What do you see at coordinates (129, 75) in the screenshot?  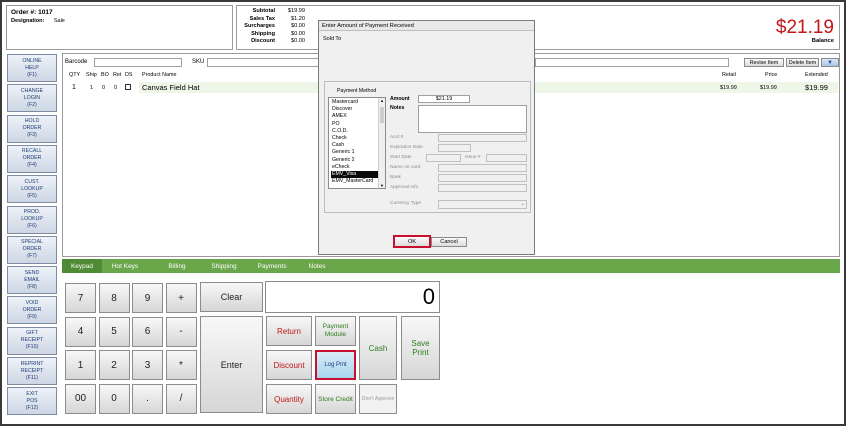 I see `col-ds: DS` at bounding box center [129, 75].